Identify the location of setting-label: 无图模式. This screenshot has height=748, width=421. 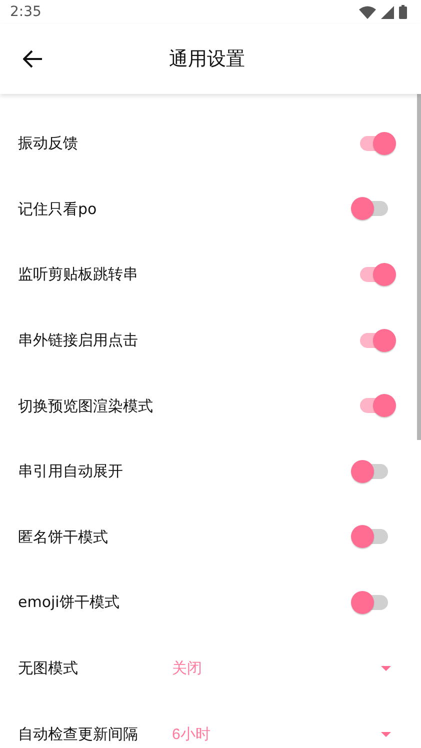
(48, 668).